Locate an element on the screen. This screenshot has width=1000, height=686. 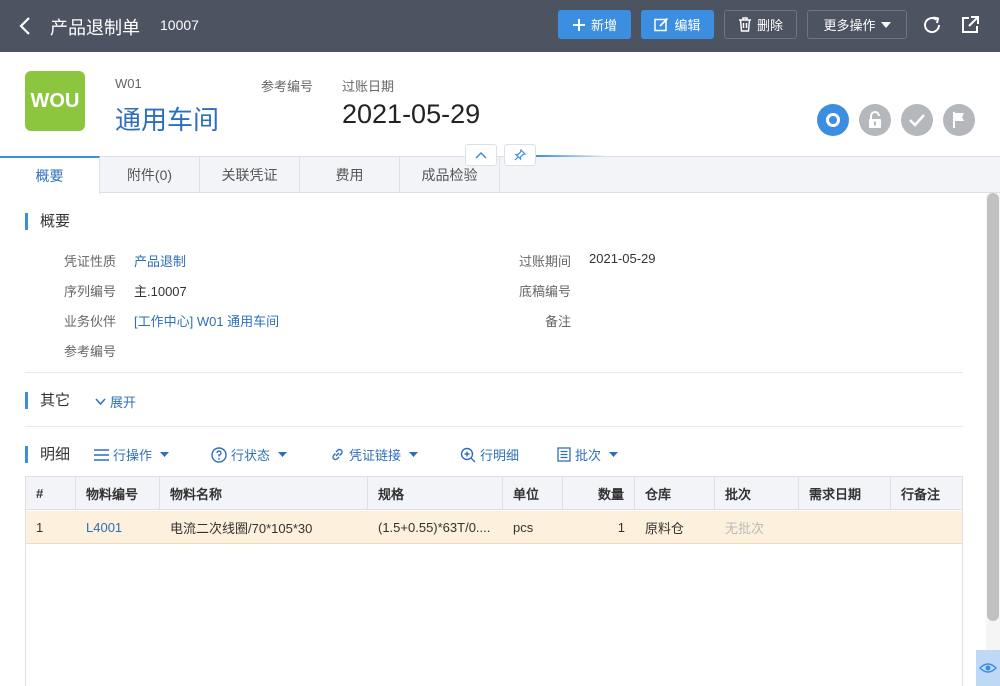
cell-warehouse: 原料仓 is located at coordinates (665, 528).